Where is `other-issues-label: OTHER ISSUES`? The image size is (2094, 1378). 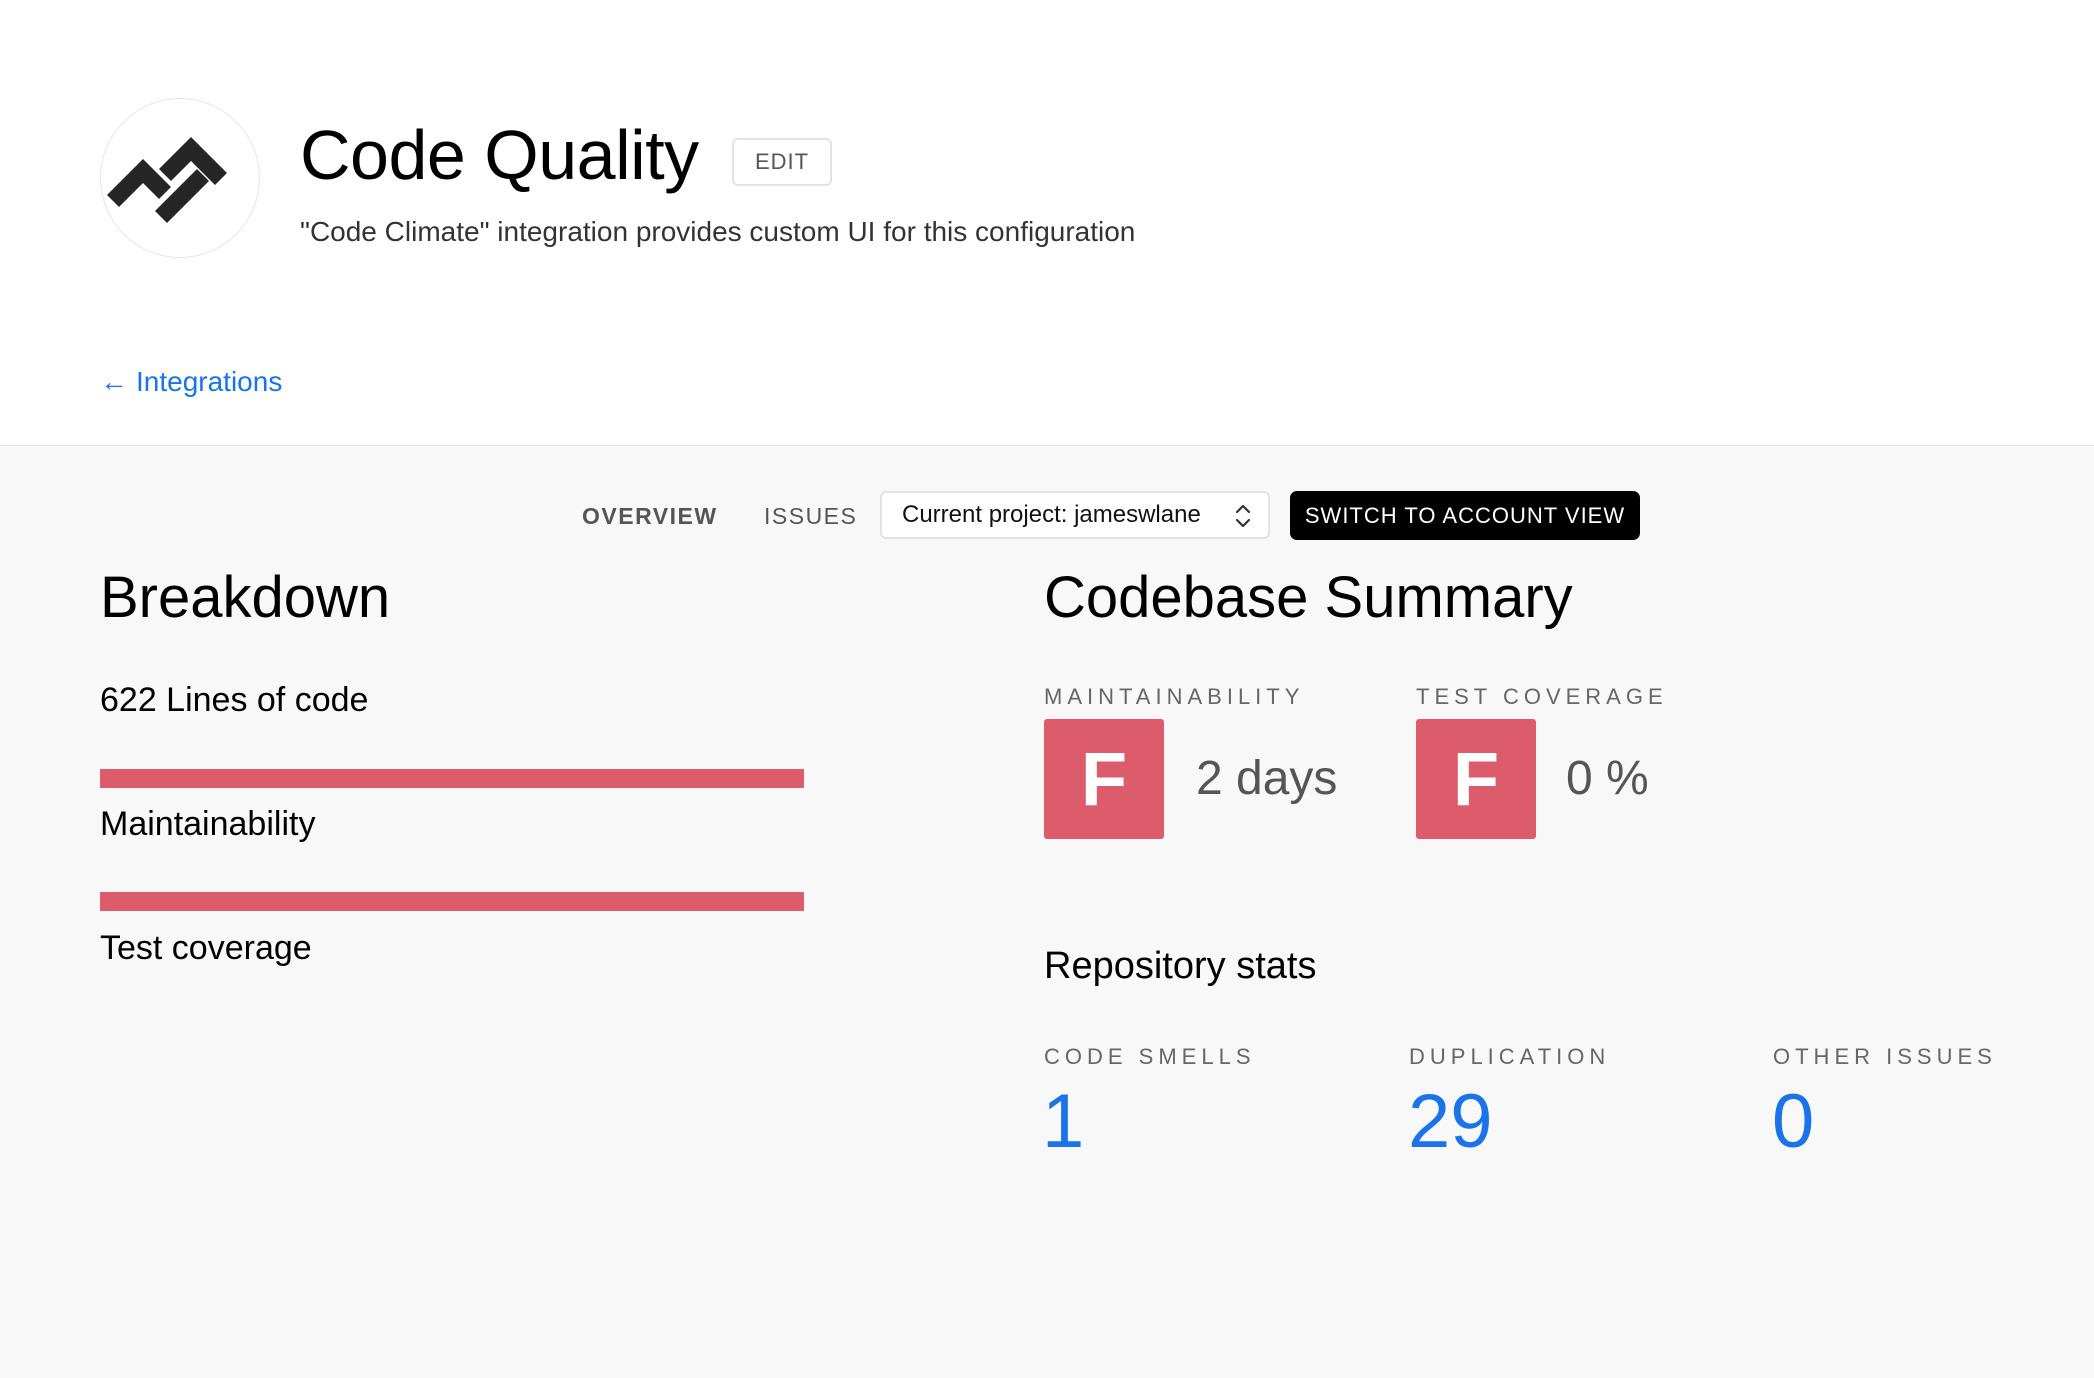
other-issues-label: OTHER ISSUES is located at coordinates (1885, 1056).